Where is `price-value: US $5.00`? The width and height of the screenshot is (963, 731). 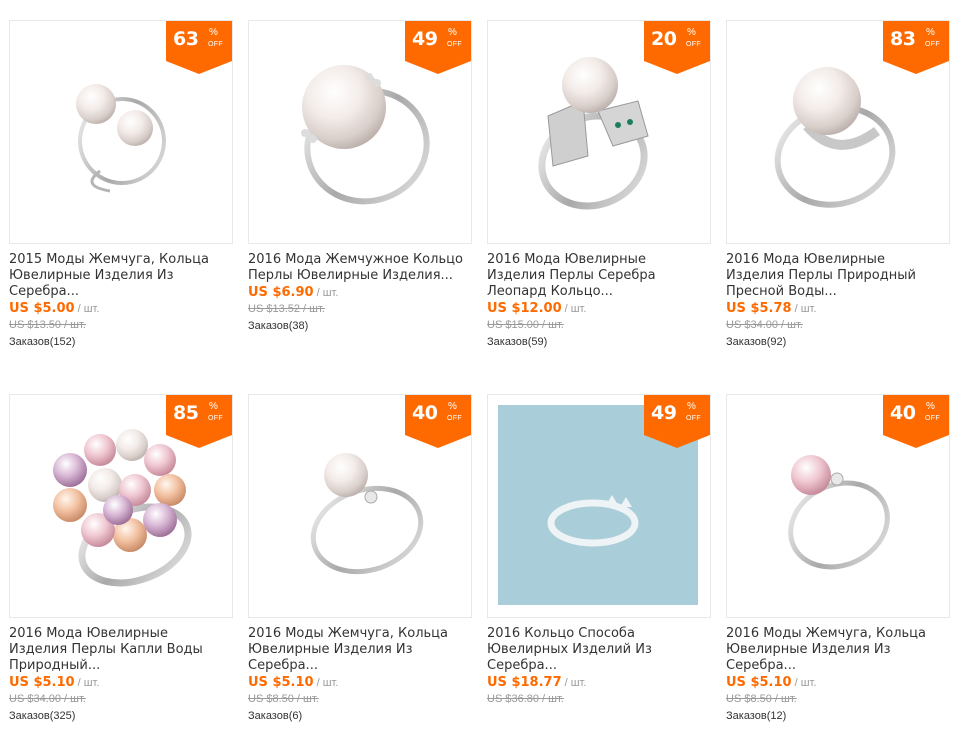 price-value: US $5.00 is located at coordinates (42, 308).